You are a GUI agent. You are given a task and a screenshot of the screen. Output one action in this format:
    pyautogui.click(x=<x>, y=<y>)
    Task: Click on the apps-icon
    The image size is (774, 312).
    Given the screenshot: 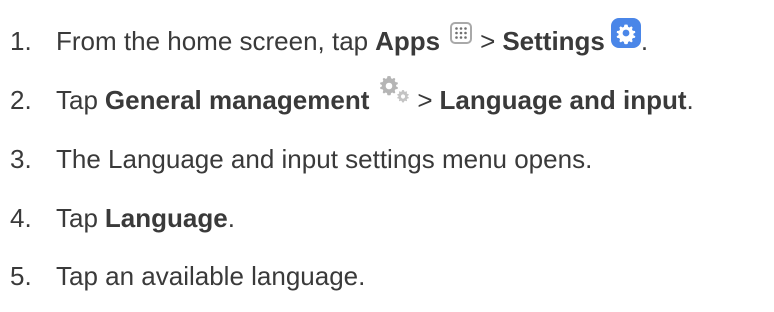 What is the action you would take?
    pyautogui.click(x=461, y=33)
    